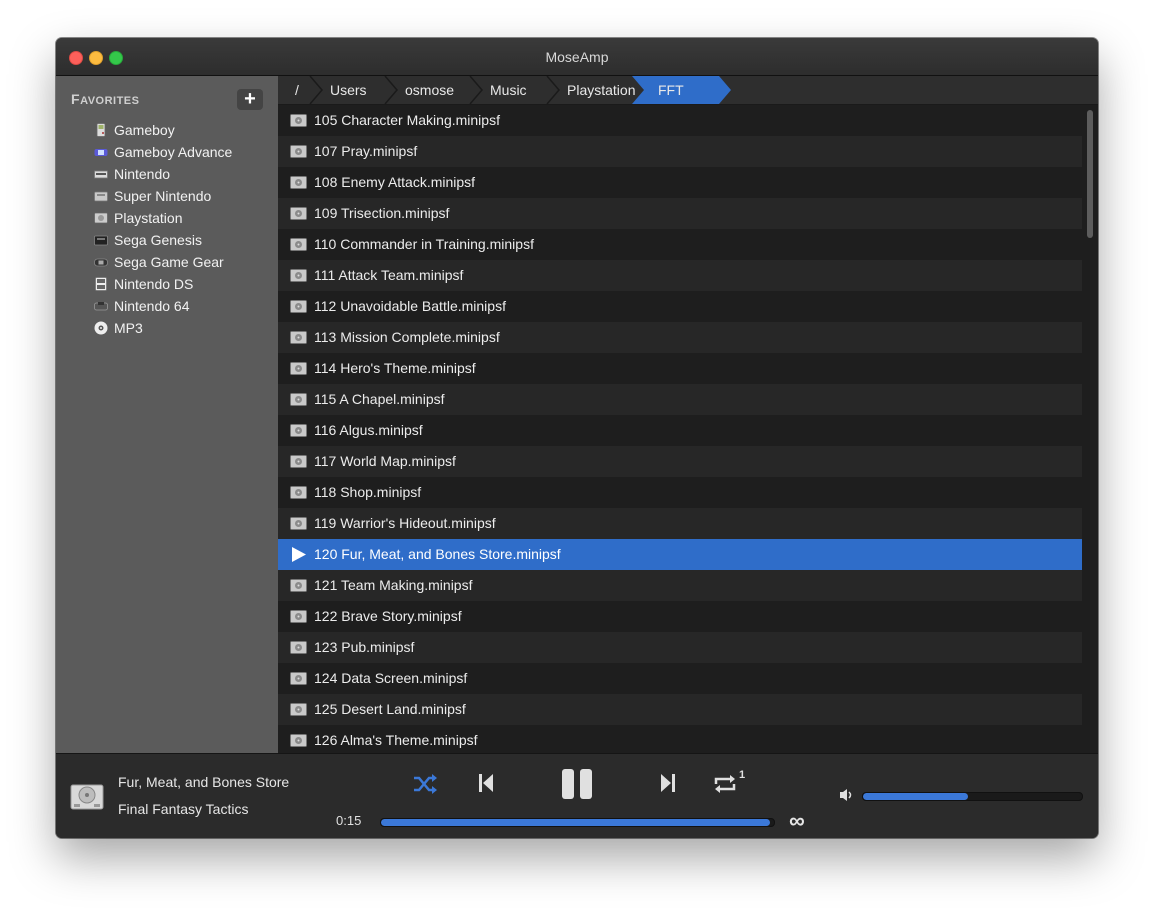 Image resolution: width=1154 pixels, height=912 pixels. Describe the element at coordinates (368, 430) in the screenshot. I see `file-name: 116 Algus.minipsf` at that location.